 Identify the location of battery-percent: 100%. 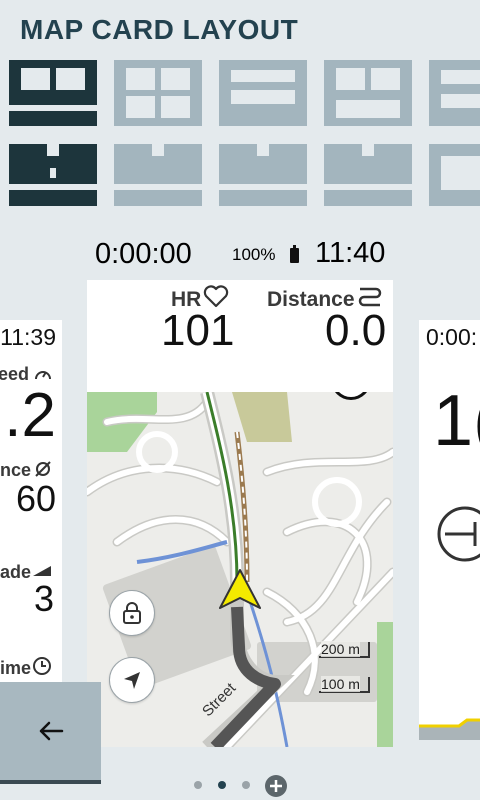
(254, 254).